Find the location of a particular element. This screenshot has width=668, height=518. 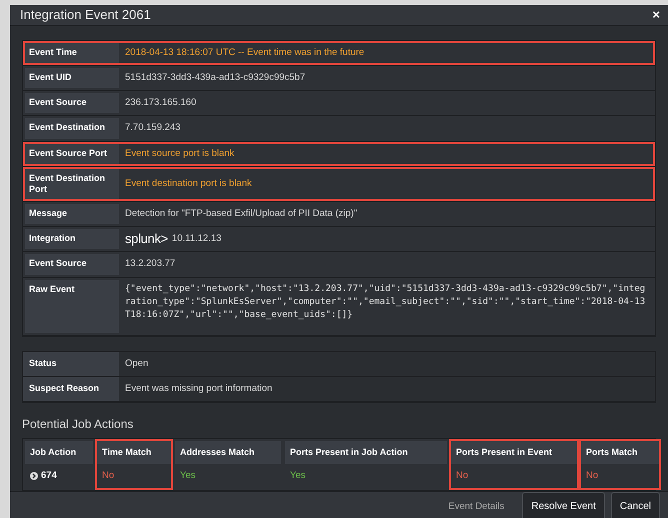

event-details-link: Event Details is located at coordinates (476, 507).